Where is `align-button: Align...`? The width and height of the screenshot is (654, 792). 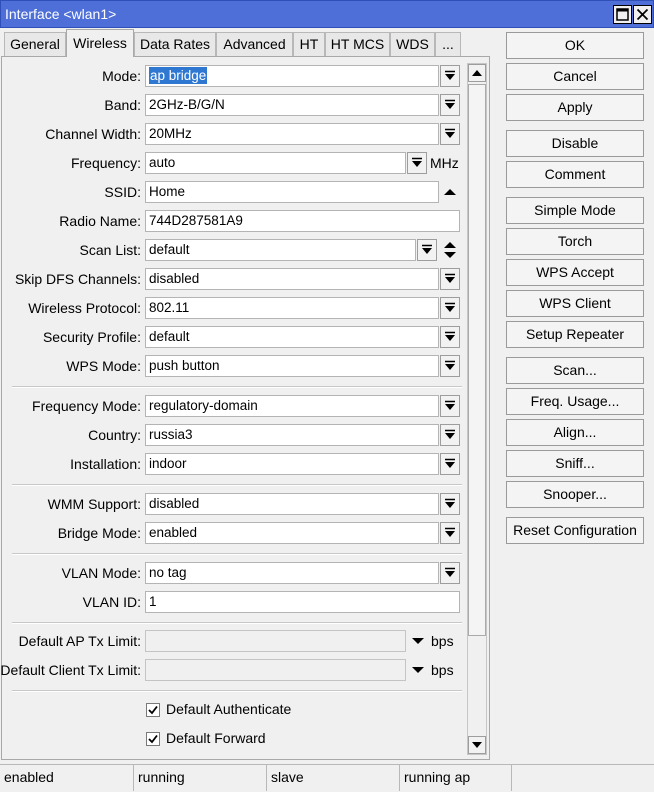 align-button: Align... is located at coordinates (575, 432).